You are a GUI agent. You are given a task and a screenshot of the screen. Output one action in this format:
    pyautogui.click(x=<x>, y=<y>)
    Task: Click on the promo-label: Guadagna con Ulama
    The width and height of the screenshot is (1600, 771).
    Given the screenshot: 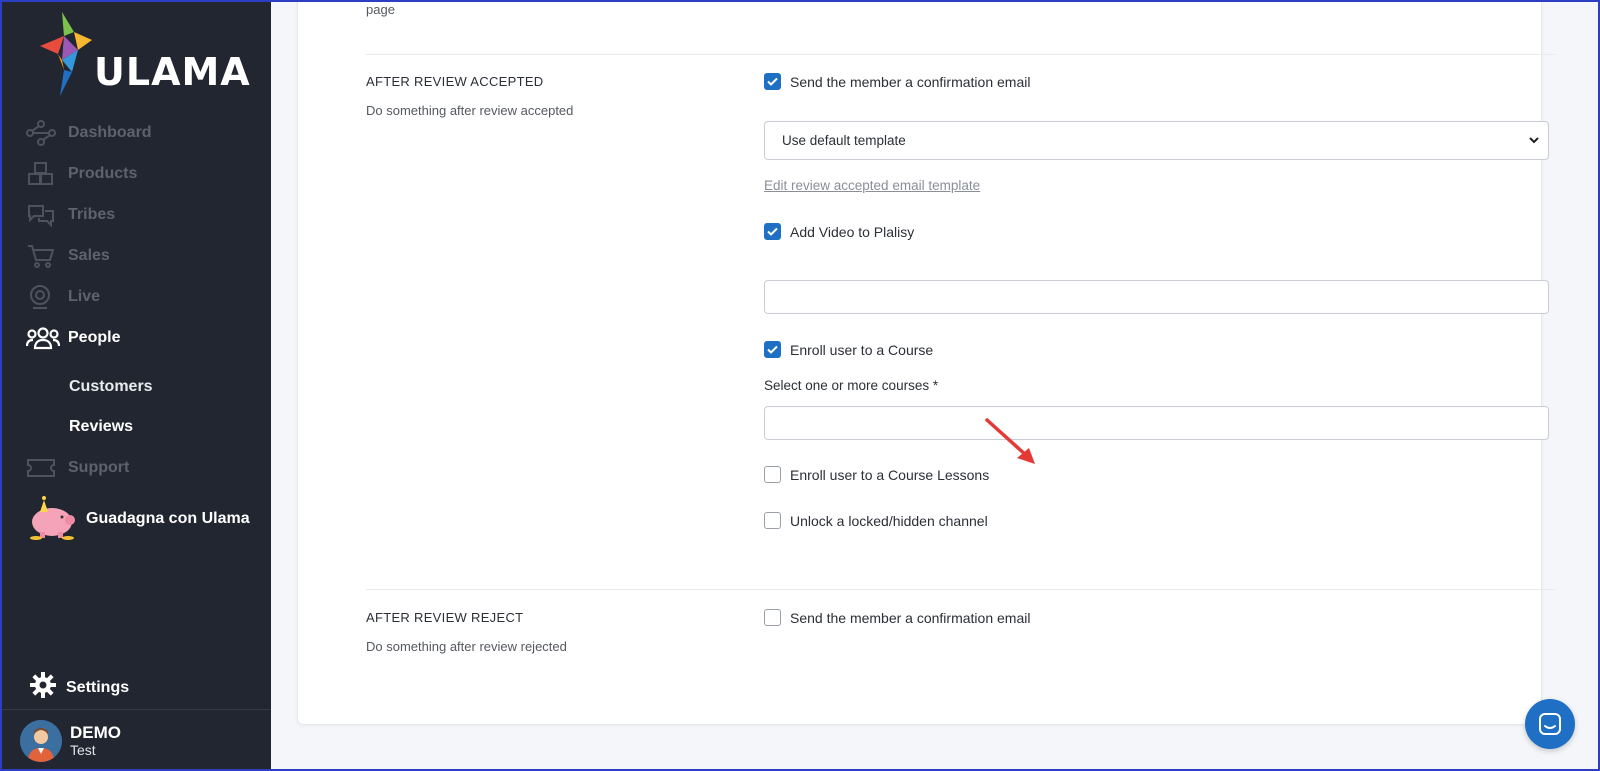 What is the action you would take?
    pyautogui.click(x=168, y=518)
    